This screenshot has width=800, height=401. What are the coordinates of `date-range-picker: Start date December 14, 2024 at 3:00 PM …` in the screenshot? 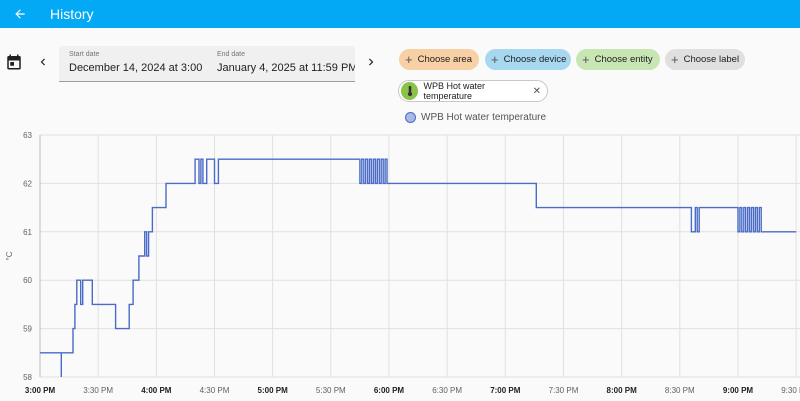 It's located at (207, 64).